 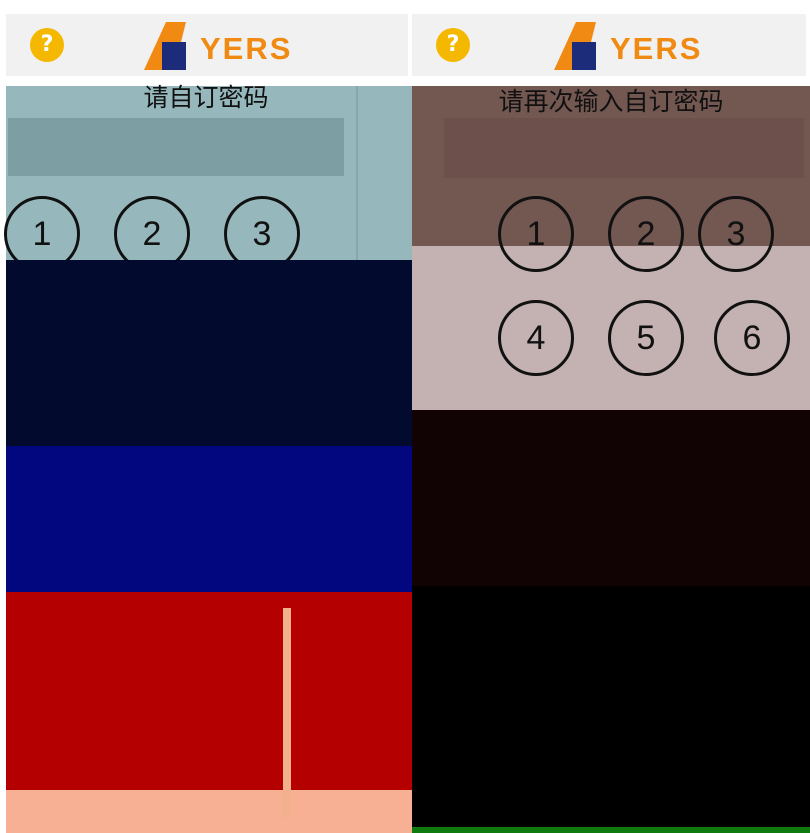 I want to click on keypad-key-5: 5, so click(x=646, y=338).